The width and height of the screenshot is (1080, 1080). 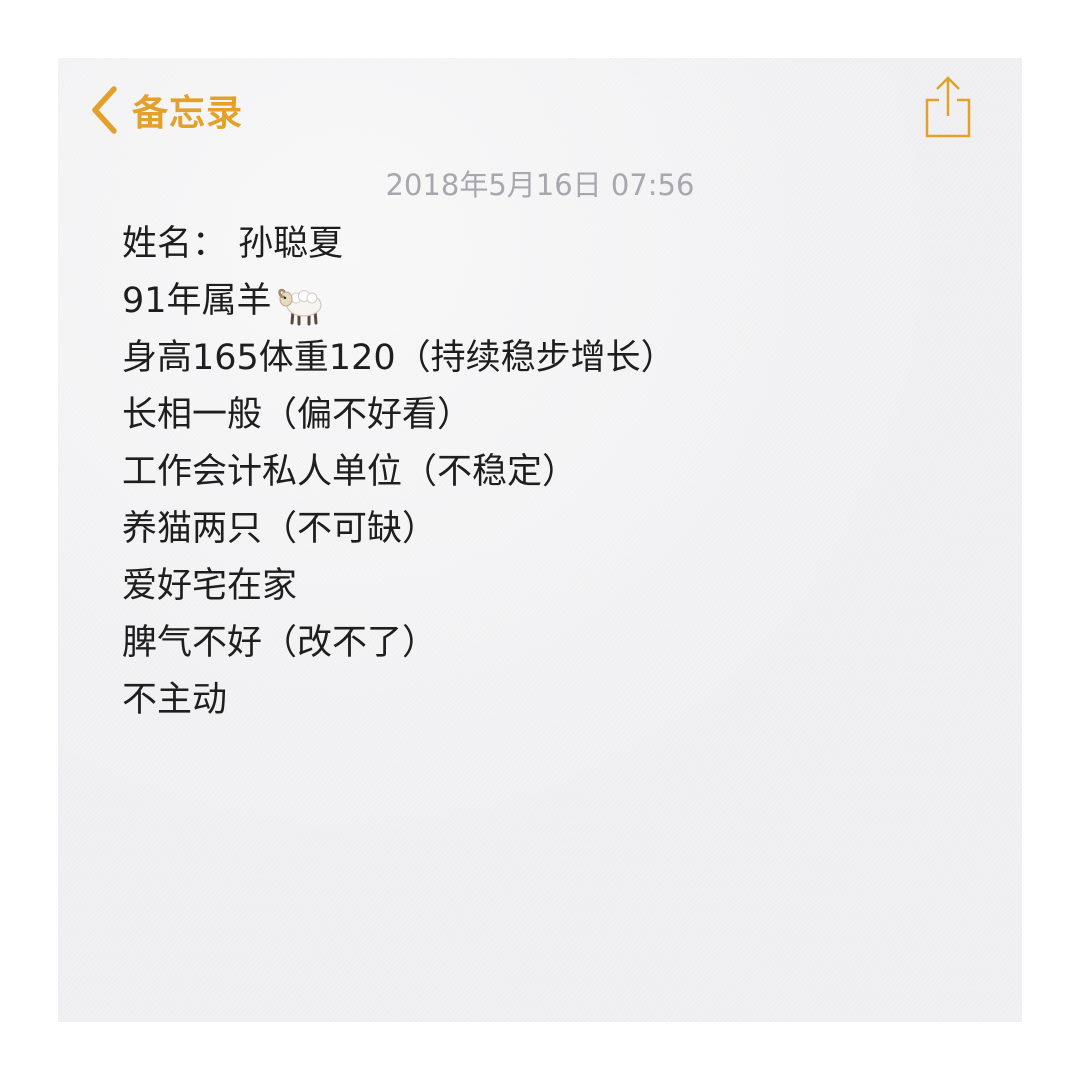 I want to click on note-line-text: 养猫两只（不可缺）, so click(x=280, y=529).